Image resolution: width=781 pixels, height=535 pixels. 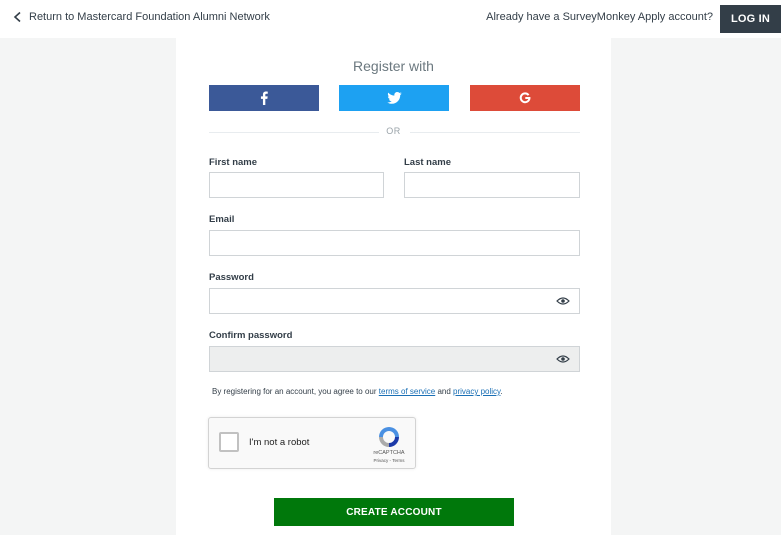 I want to click on facebook-icon, so click(x=264, y=98).